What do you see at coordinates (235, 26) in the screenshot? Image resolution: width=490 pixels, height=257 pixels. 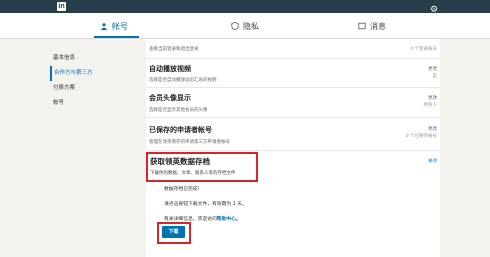 I see `shield-icon` at bounding box center [235, 26].